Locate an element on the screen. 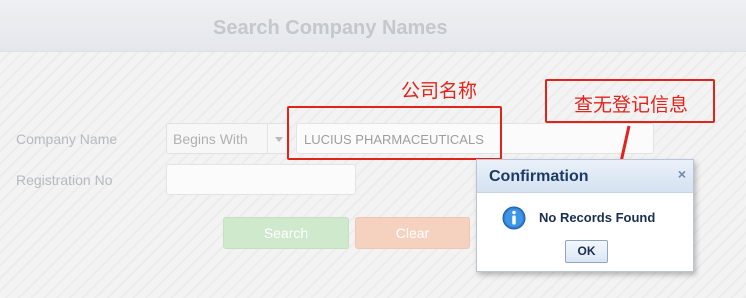  match-mode-value: Begins With is located at coordinates (210, 139).